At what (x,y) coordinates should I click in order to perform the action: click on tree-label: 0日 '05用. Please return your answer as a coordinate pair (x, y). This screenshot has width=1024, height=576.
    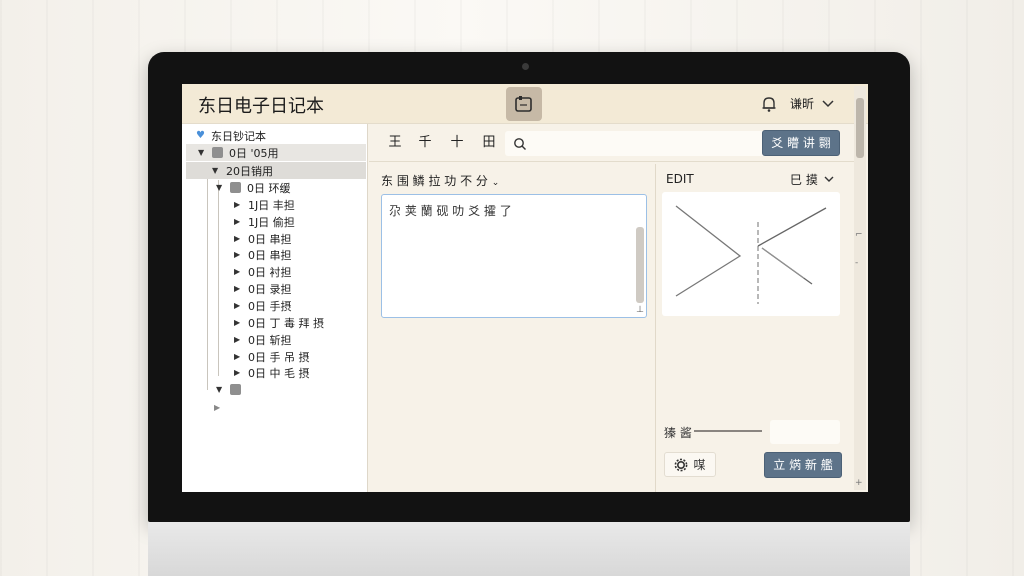
    Looking at the image, I should click on (254, 153).